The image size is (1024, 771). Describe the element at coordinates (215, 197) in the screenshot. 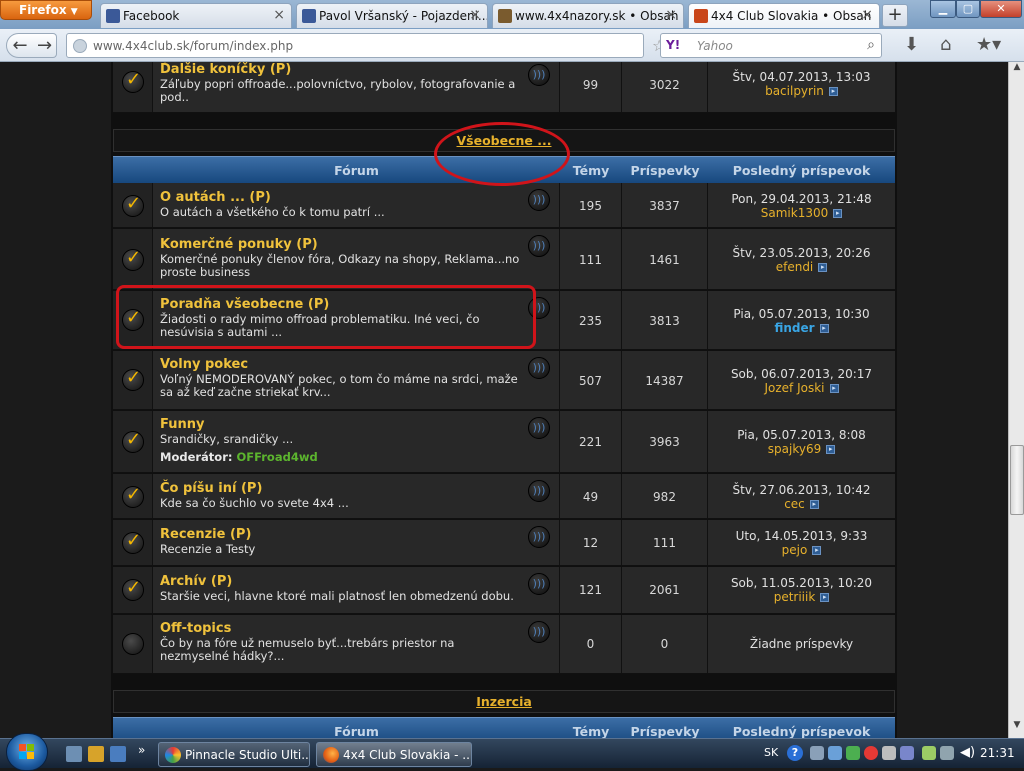

I see `forum-title-link: O autách ... (P)` at that location.